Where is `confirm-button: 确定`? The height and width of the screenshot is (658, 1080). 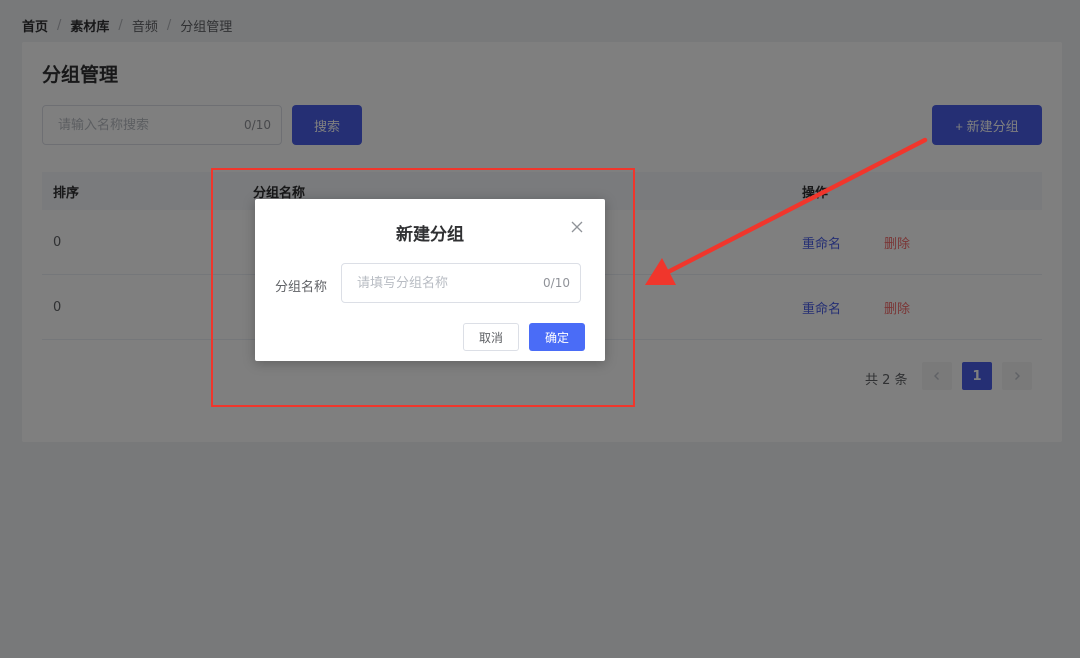
confirm-button: 确定 is located at coordinates (557, 337).